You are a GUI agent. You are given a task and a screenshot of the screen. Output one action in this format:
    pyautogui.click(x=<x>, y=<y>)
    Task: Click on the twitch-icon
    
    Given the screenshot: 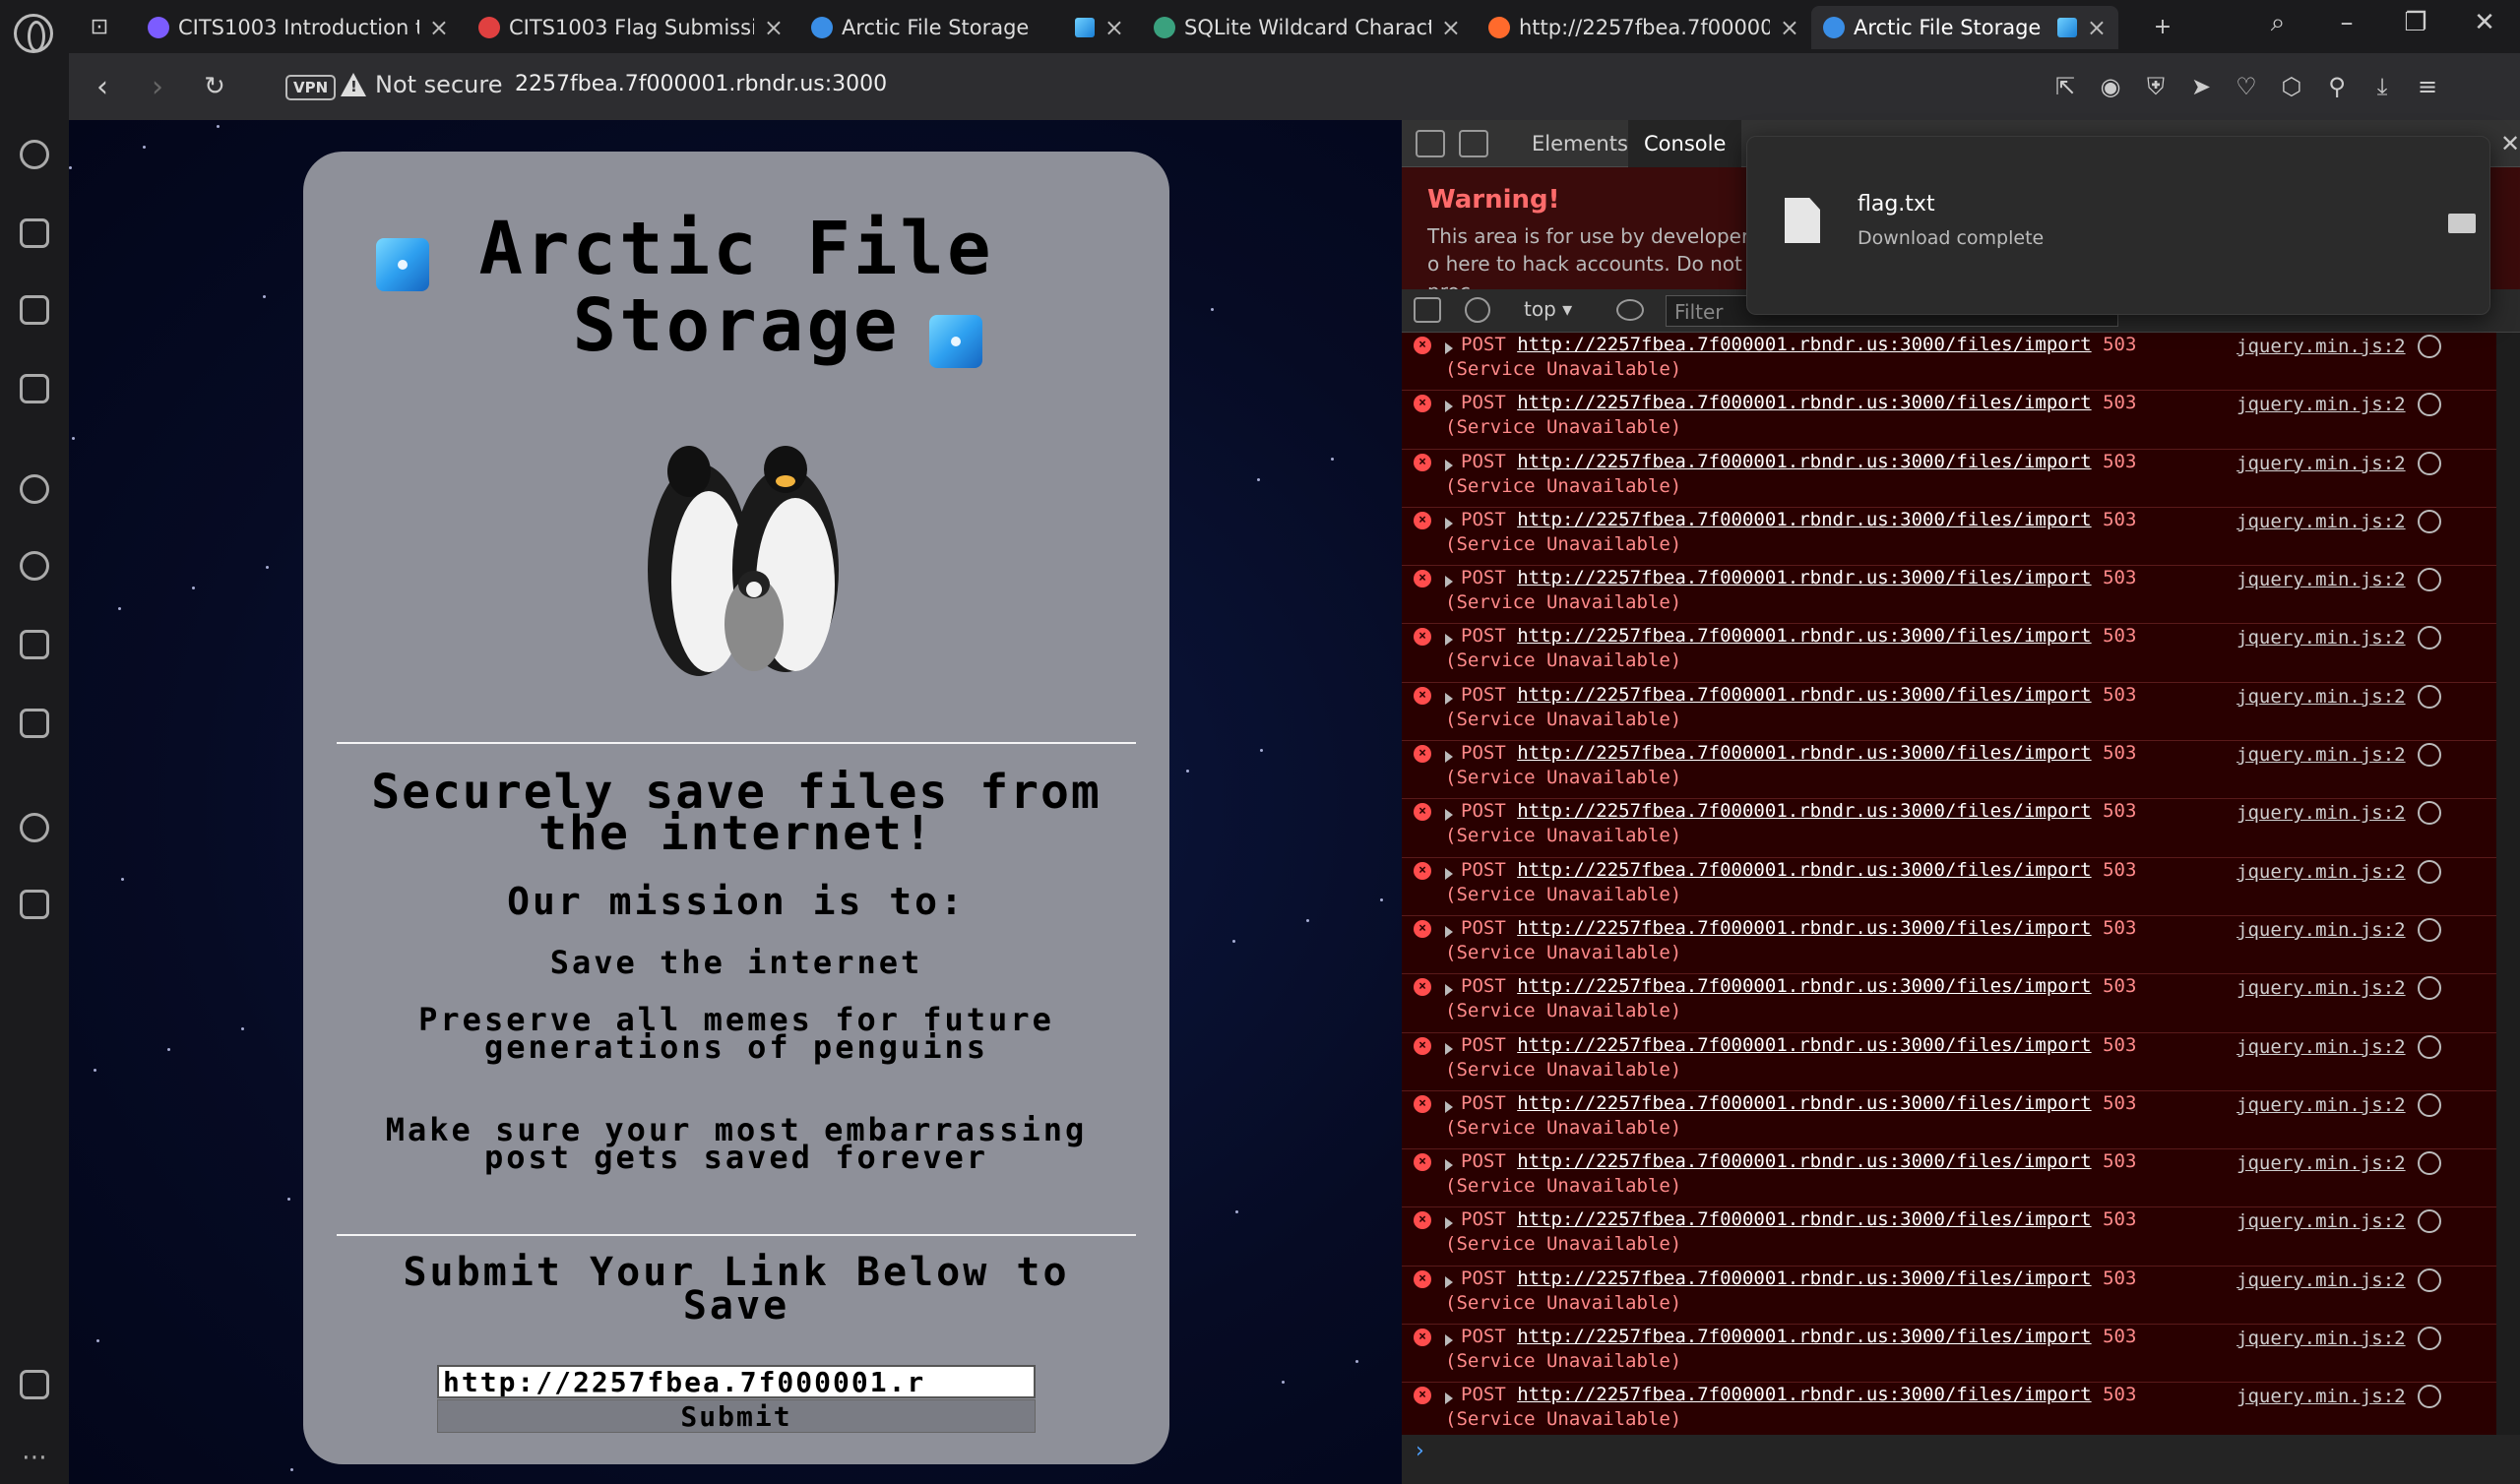 What is the action you would take?
    pyautogui.click(x=34, y=310)
    